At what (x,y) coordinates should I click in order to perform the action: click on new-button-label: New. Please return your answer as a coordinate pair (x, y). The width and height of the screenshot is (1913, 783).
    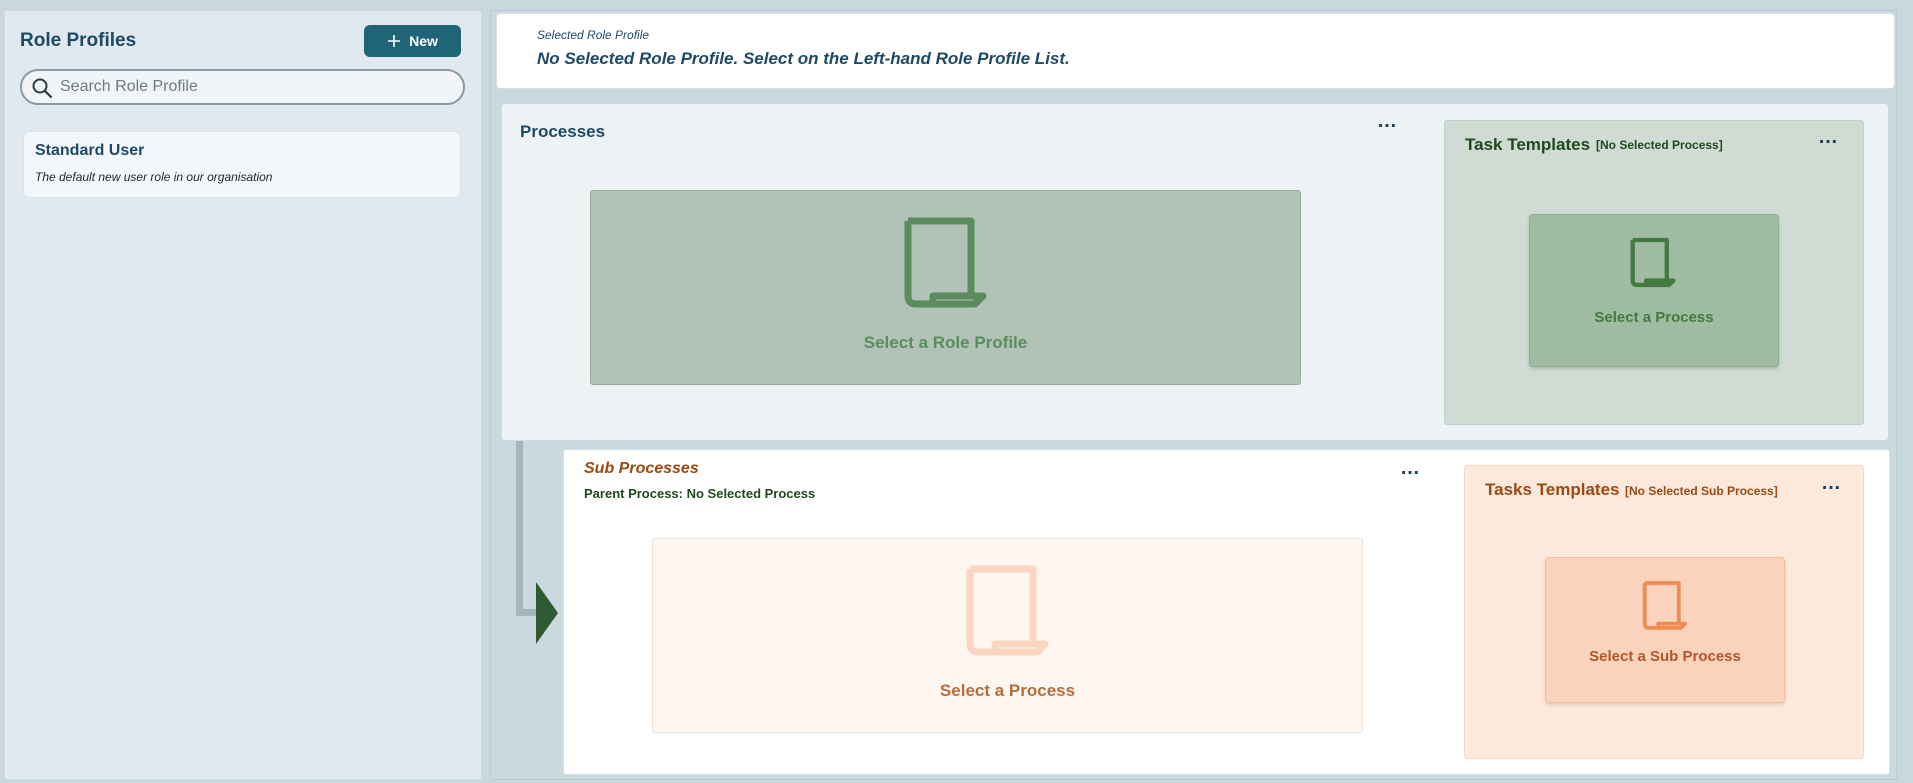
    Looking at the image, I should click on (423, 41).